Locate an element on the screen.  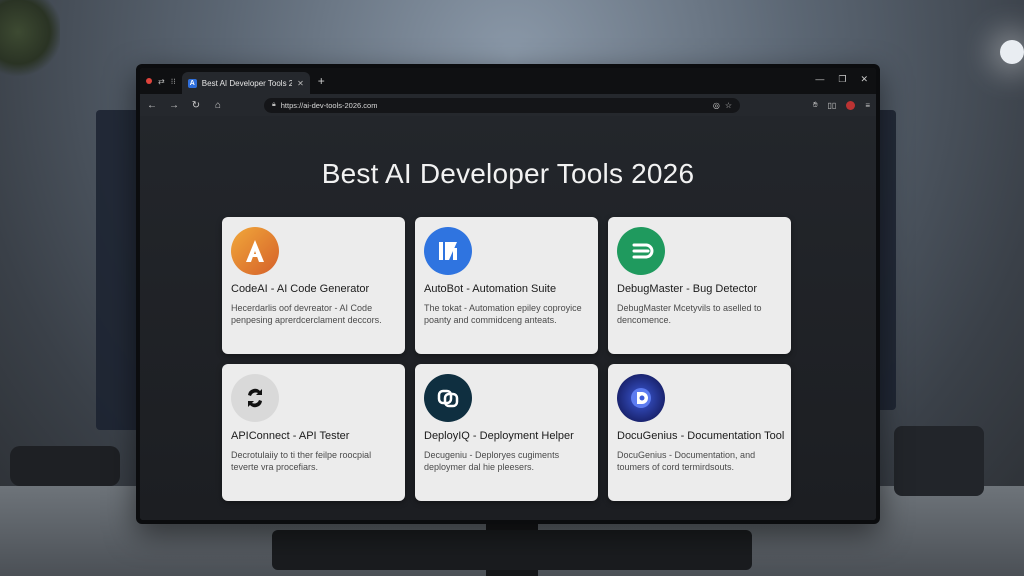
background-lamp is located at coordinates (1012, 52).